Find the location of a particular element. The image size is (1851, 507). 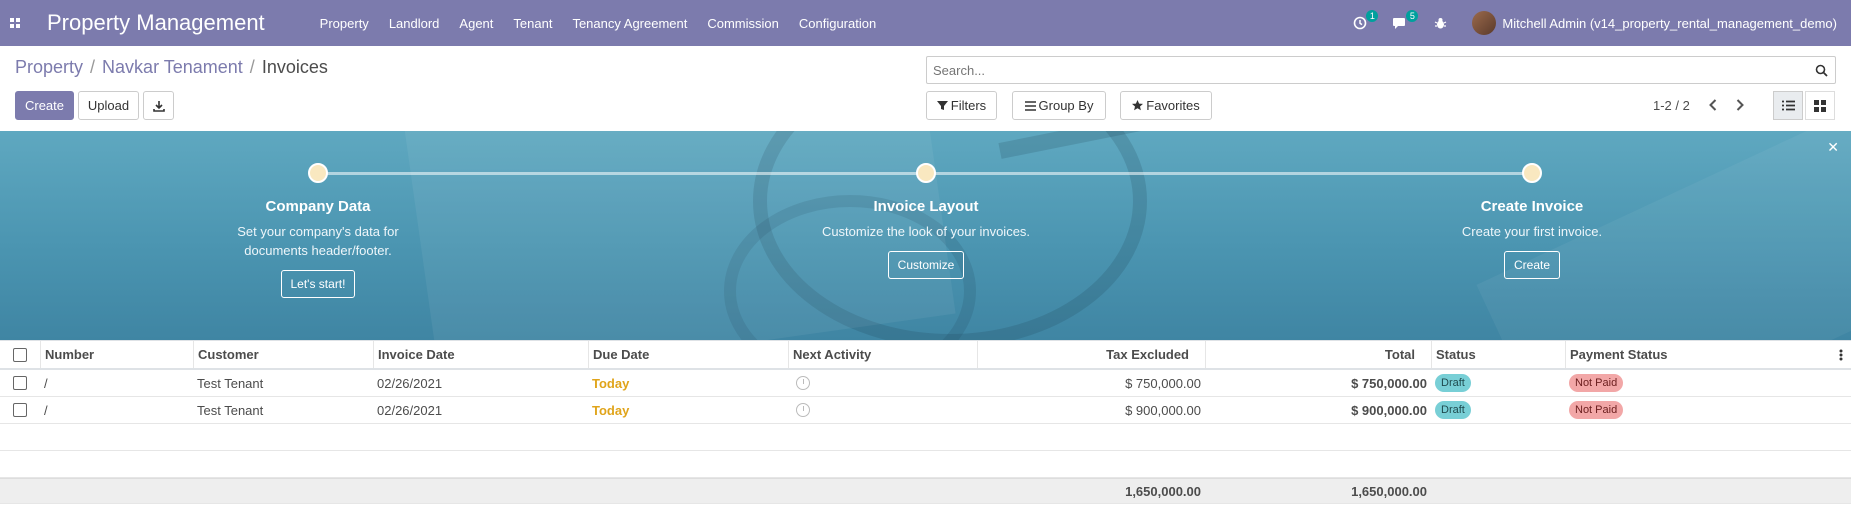

menu-item-tenancy-agreement: Tenancy Agreement is located at coordinates (629, 23).